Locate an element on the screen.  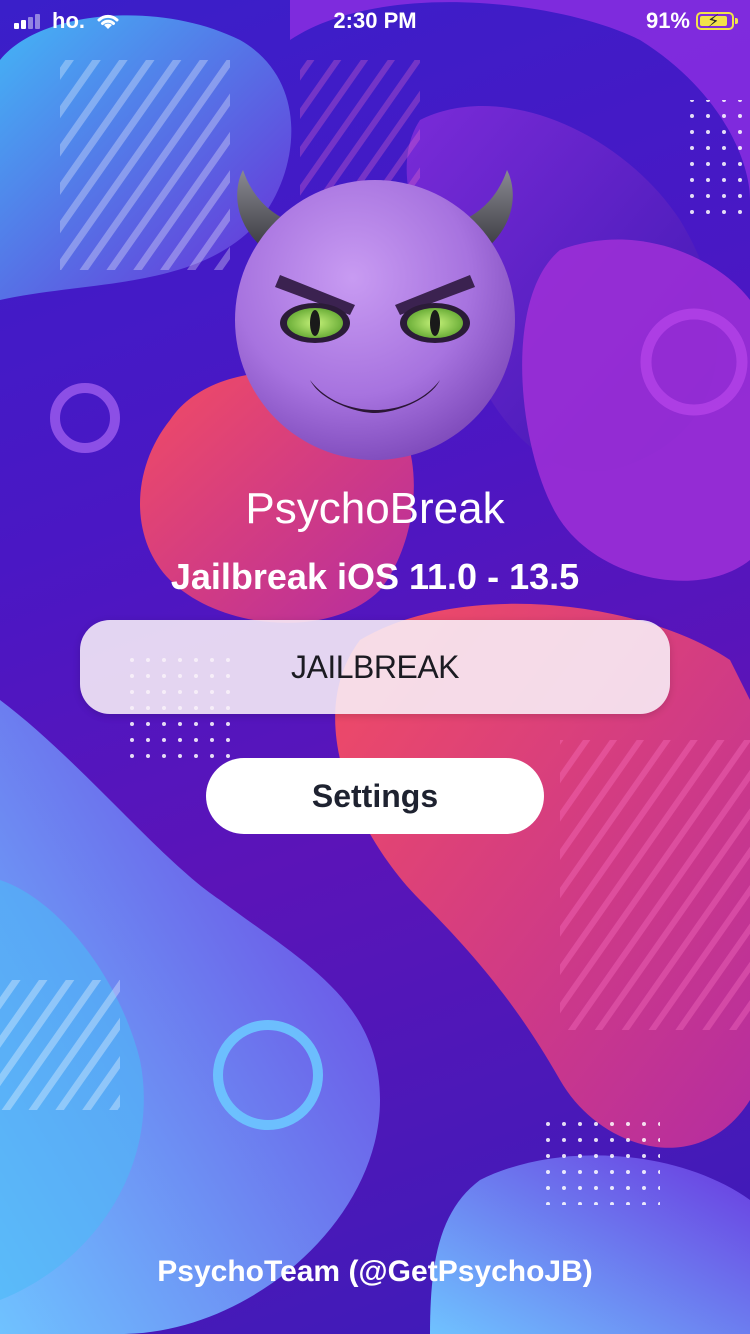
battery-charging-icon: ⚡ is located at coordinates (717, 21).